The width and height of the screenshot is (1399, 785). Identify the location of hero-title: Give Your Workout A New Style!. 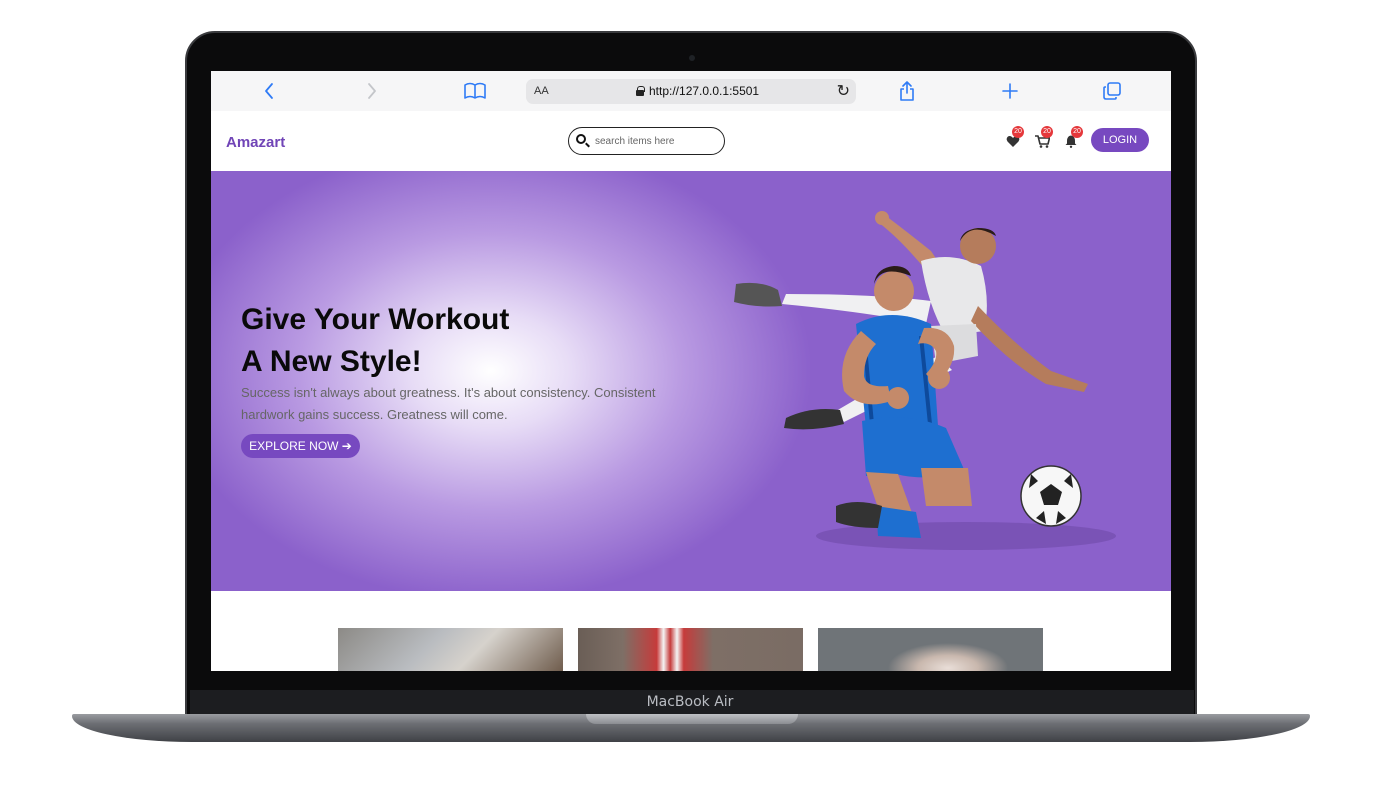
(375, 341).